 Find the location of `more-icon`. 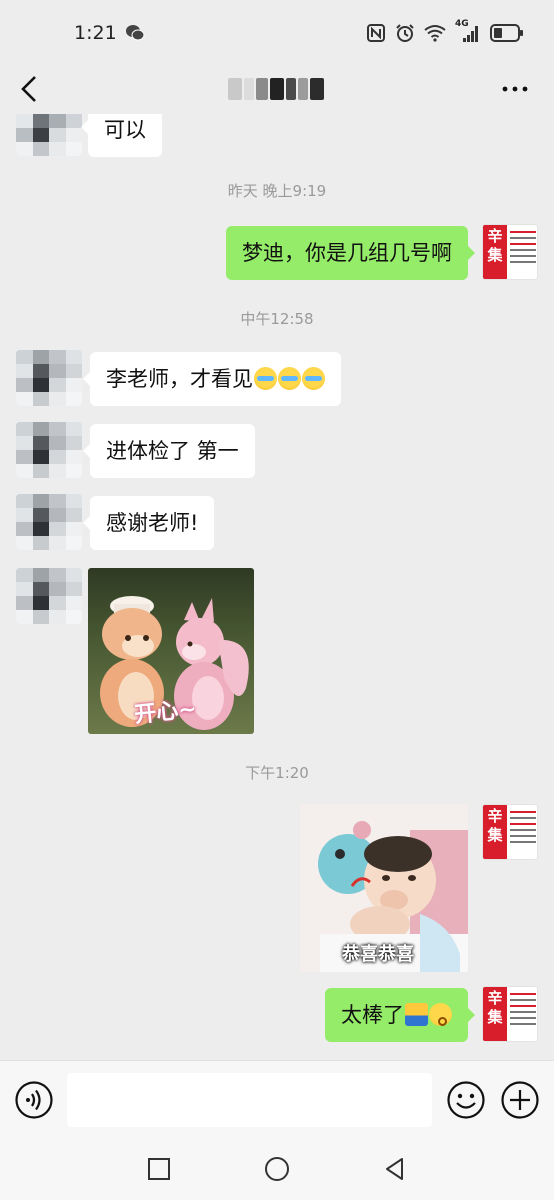

more-icon is located at coordinates (515, 89).